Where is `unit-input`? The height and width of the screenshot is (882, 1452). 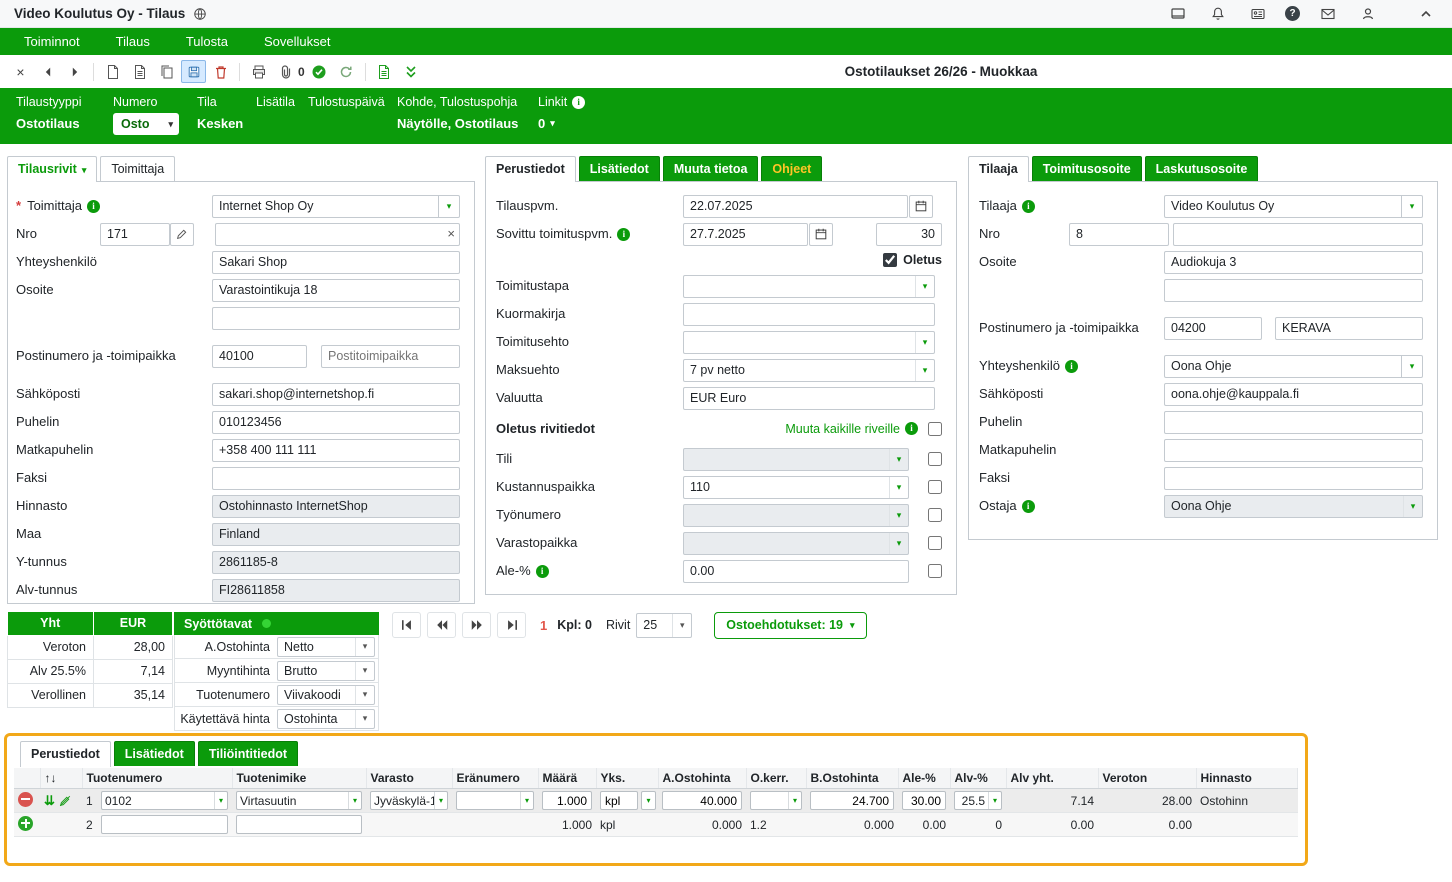
unit-input is located at coordinates (619, 800).